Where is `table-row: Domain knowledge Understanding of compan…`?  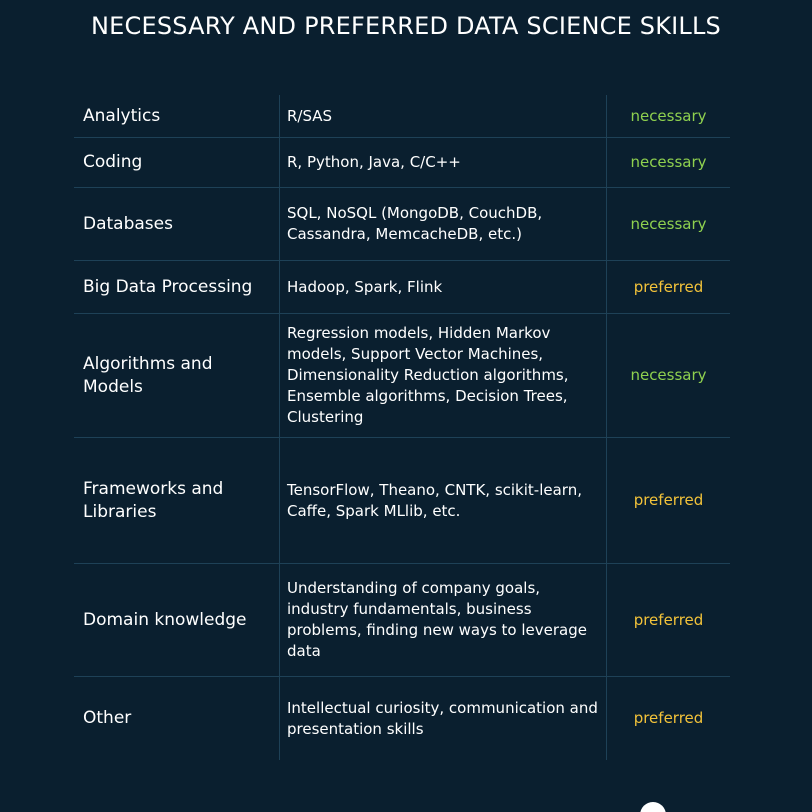
table-row: Domain knowledge Understanding of compan… is located at coordinates (402, 620).